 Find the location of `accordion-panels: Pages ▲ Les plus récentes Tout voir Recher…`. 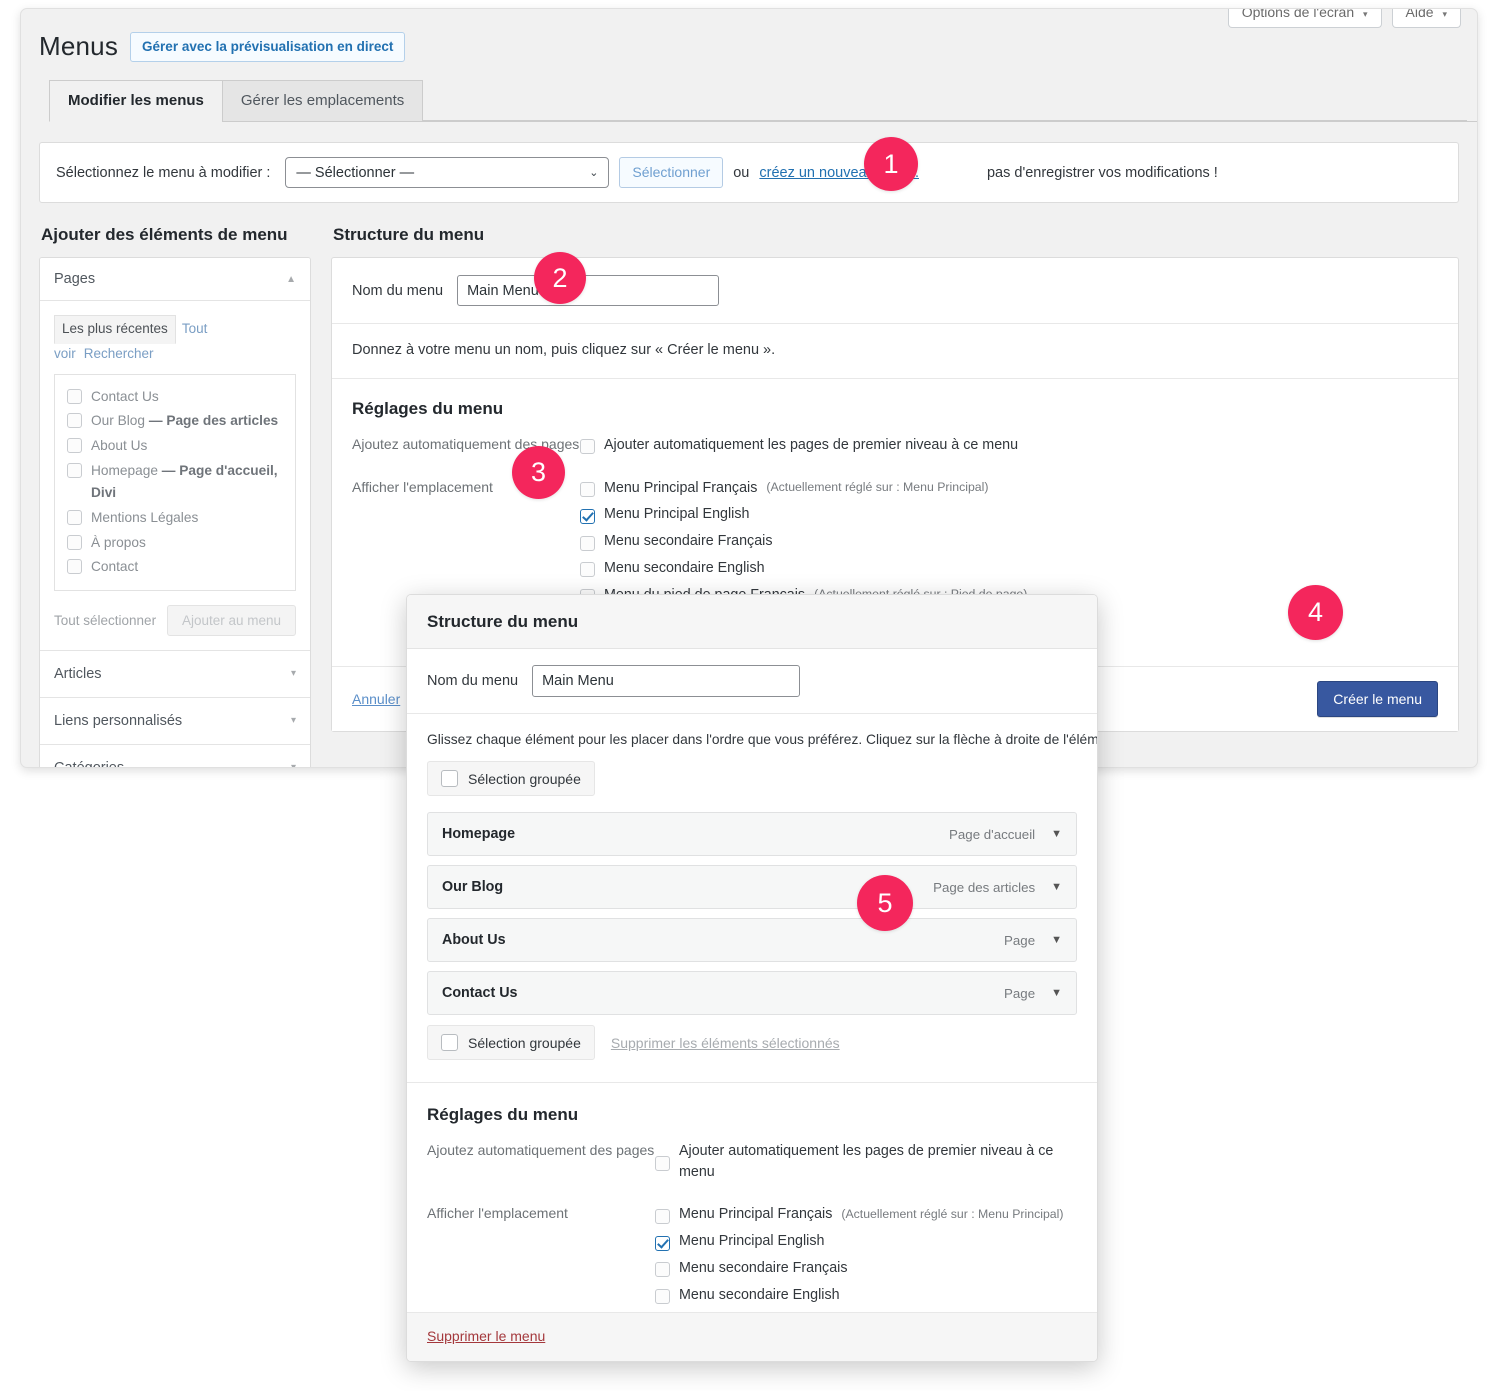

accordion-panels: Pages ▲ Les plus récentes Tout voir Recher… is located at coordinates (175, 512).